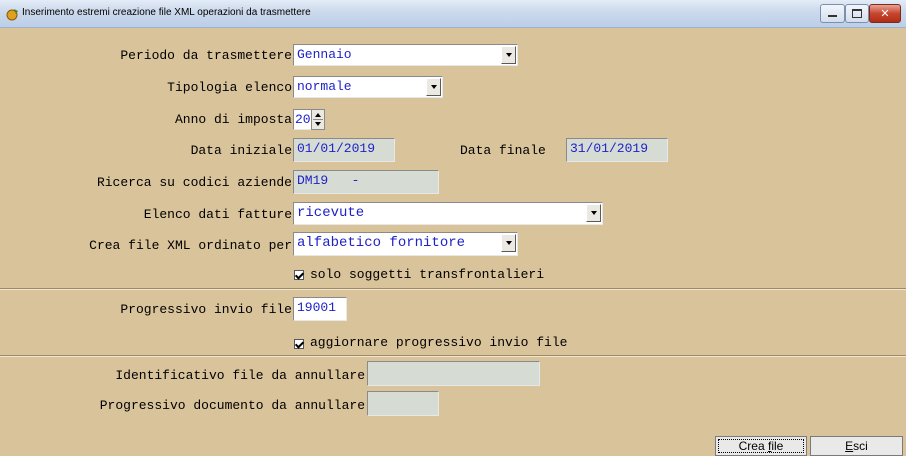 The height and width of the screenshot is (456, 906). I want to click on elenco-dati-select: ricevute, so click(448, 213).